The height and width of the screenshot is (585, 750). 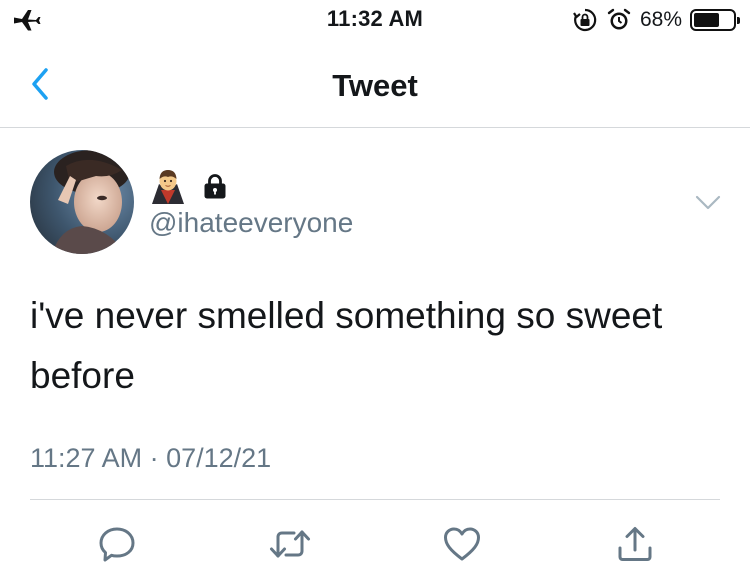 I want to click on like-icon, so click(x=462, y=544).